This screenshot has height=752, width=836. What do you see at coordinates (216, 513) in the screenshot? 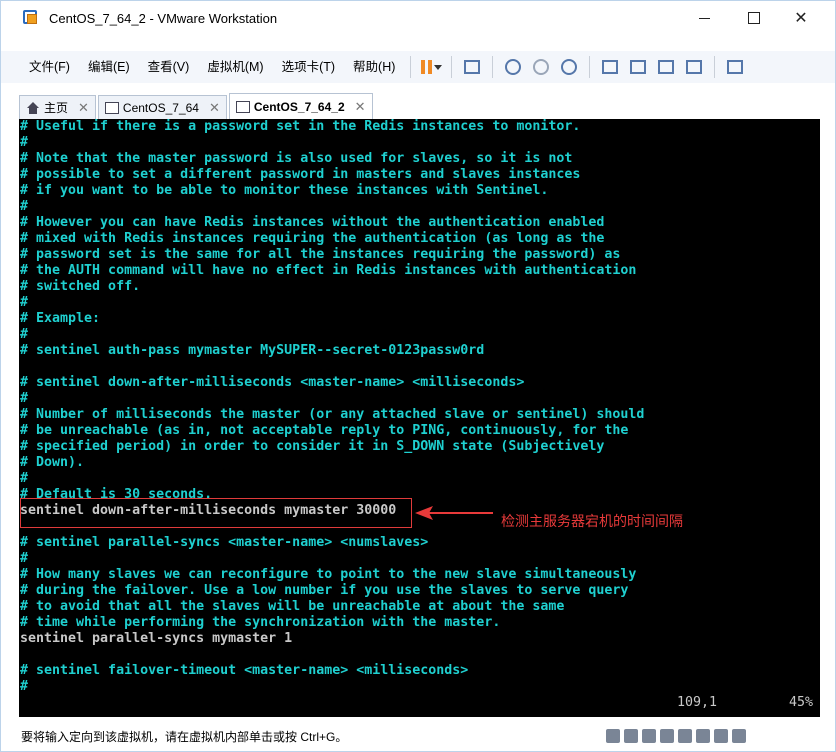
I see `highlight-box` at bounding box center [216, 513].